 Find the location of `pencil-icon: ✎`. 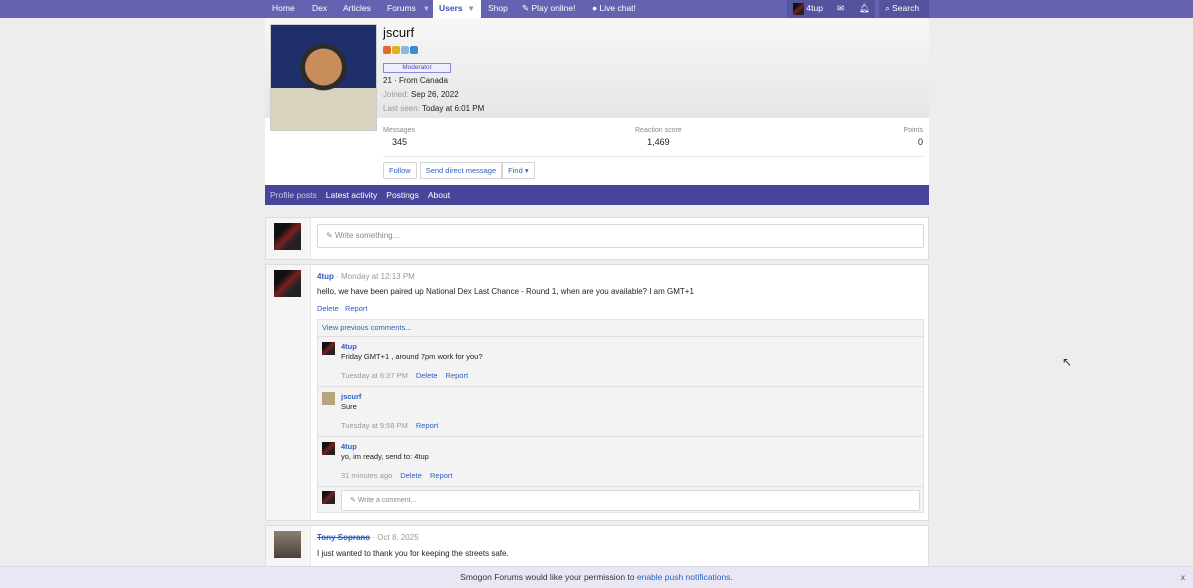

pencil-icon: ✎ is located at coordinates (329, 235).